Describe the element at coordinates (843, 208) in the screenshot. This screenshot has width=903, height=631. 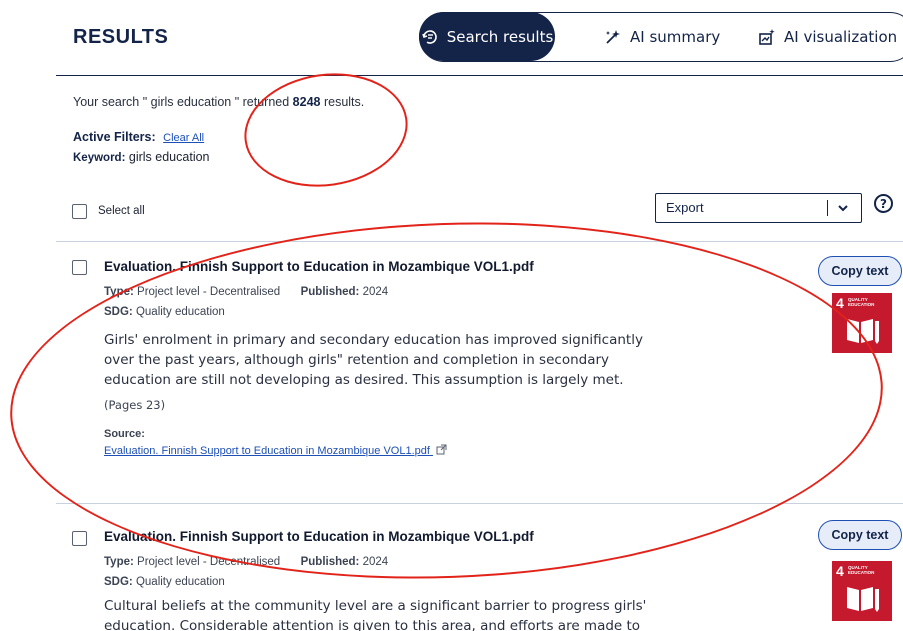
I see `chevron-down-icon` at that location.